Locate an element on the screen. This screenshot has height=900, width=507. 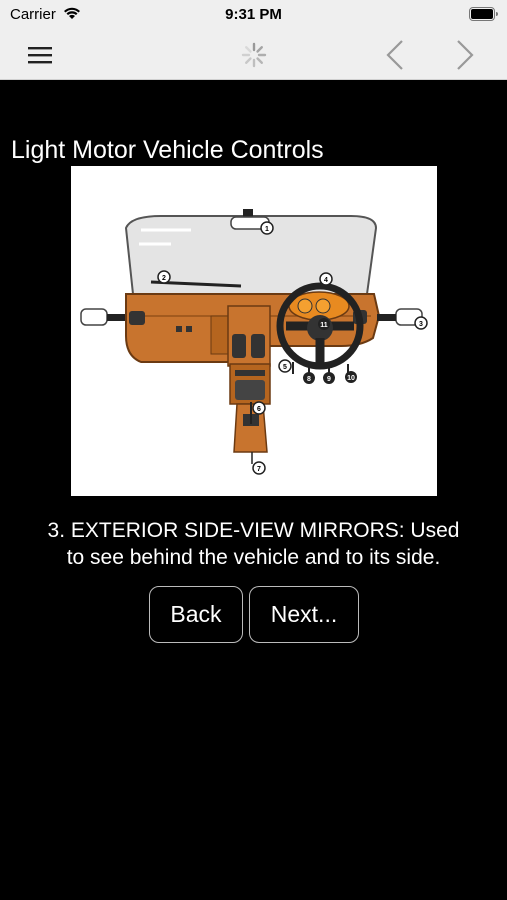
svg-text: 5 is located at coordinates (285, 367).